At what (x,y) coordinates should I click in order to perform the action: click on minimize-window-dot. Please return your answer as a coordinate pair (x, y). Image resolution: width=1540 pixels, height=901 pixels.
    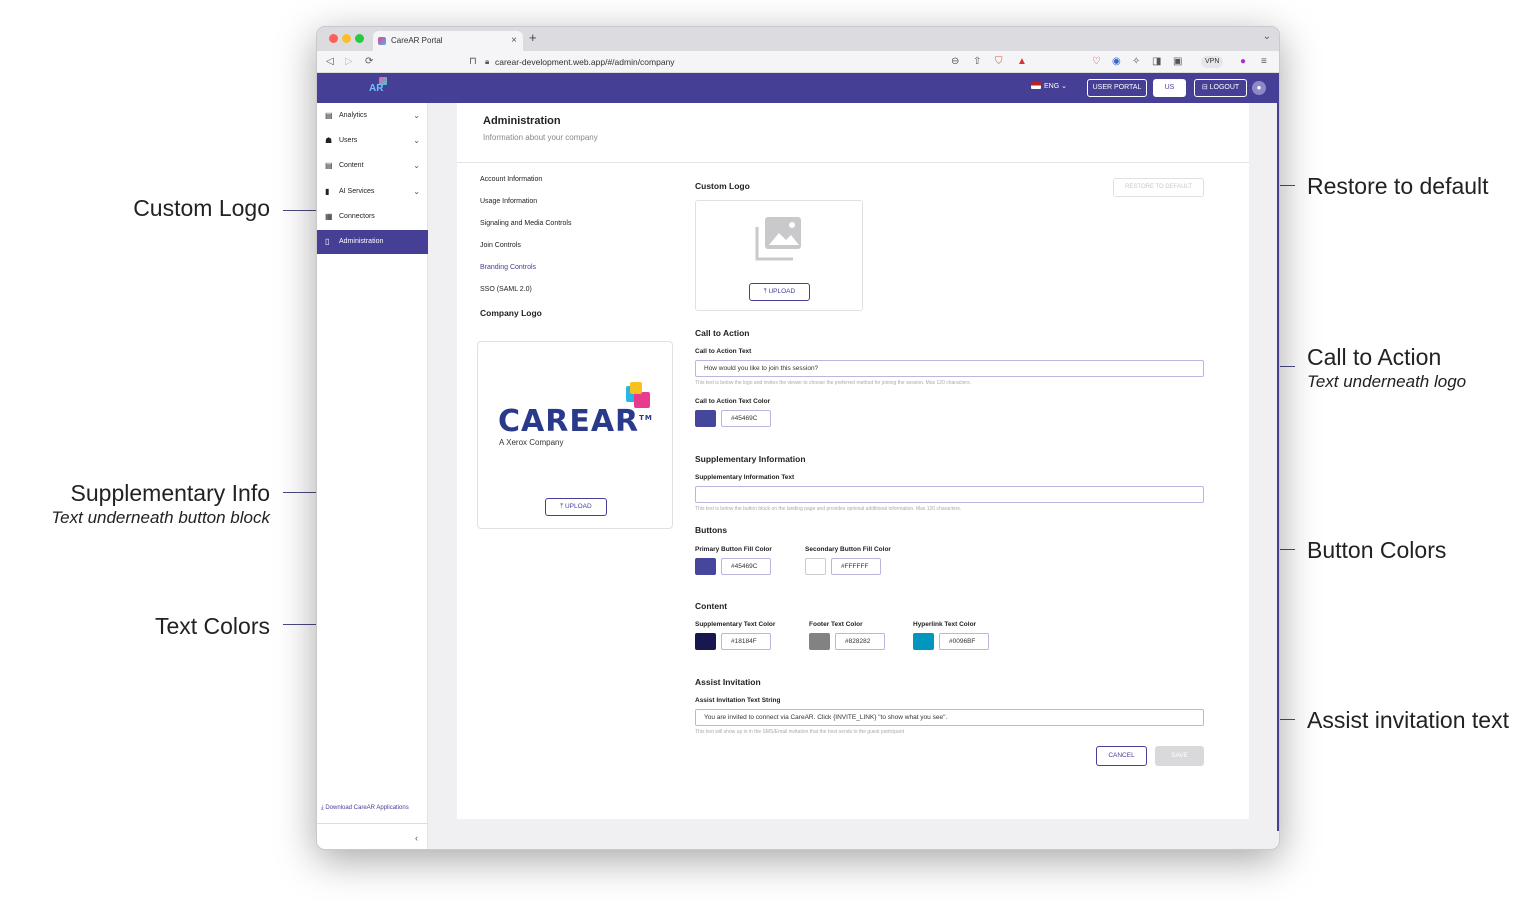
    Looking at the image, I should click on (346, 38).